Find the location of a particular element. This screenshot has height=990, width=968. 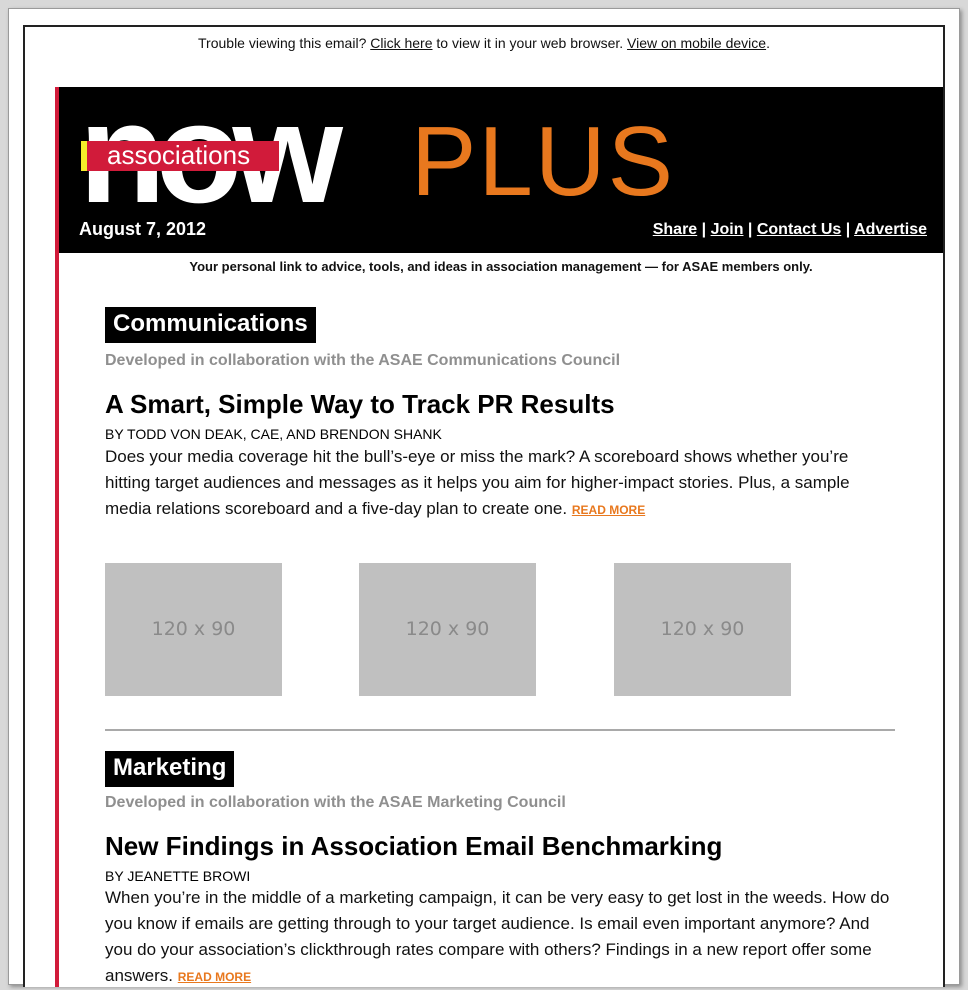

share-link: Share is located at coordinates (675, 229).